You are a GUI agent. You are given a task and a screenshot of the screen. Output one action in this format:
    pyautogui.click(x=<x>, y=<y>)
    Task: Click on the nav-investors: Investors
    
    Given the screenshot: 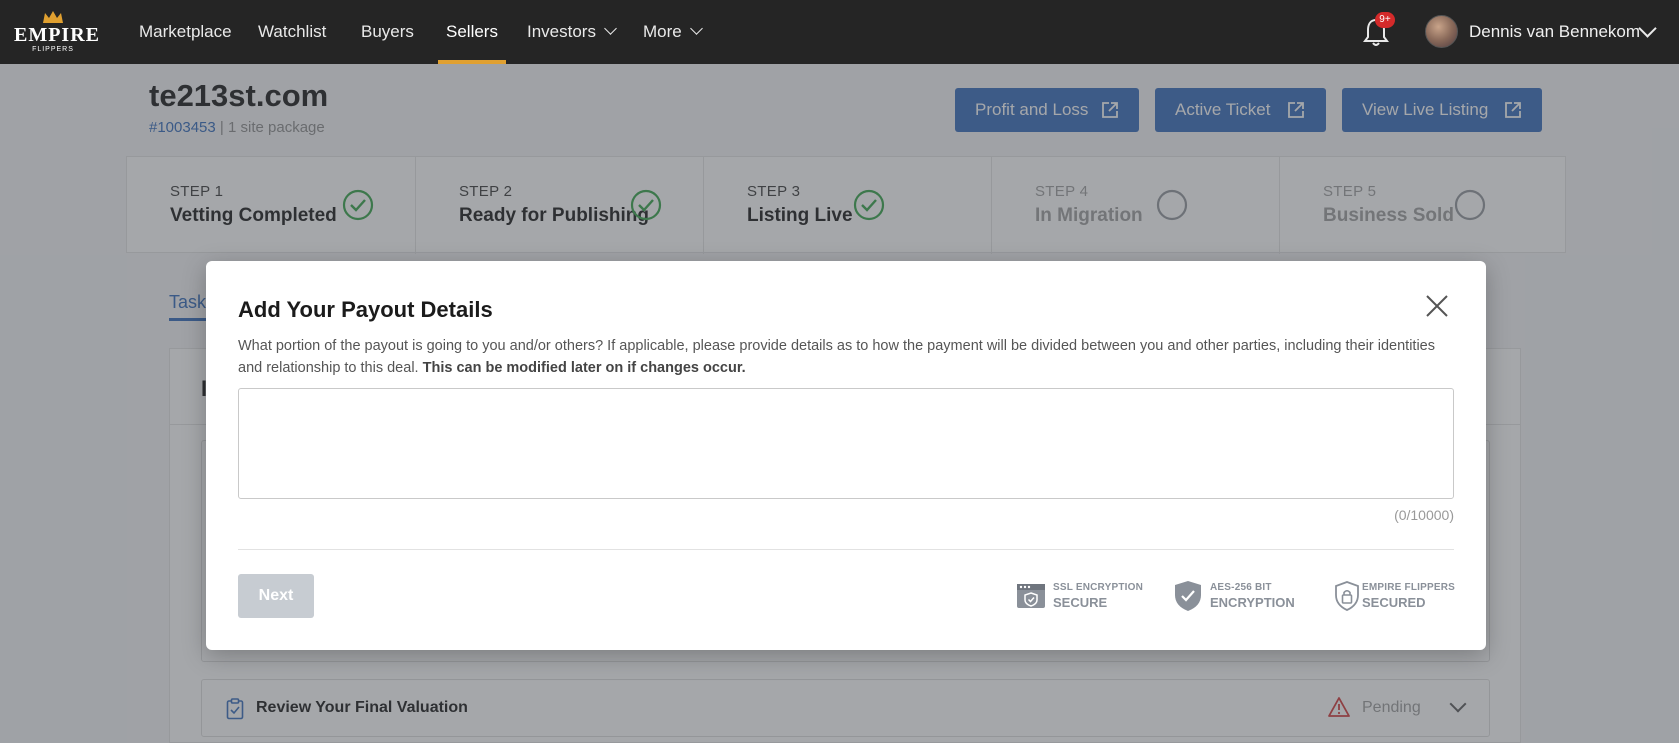 What is the action you would take?
    pyautogui.click(x=572, y=32)
    